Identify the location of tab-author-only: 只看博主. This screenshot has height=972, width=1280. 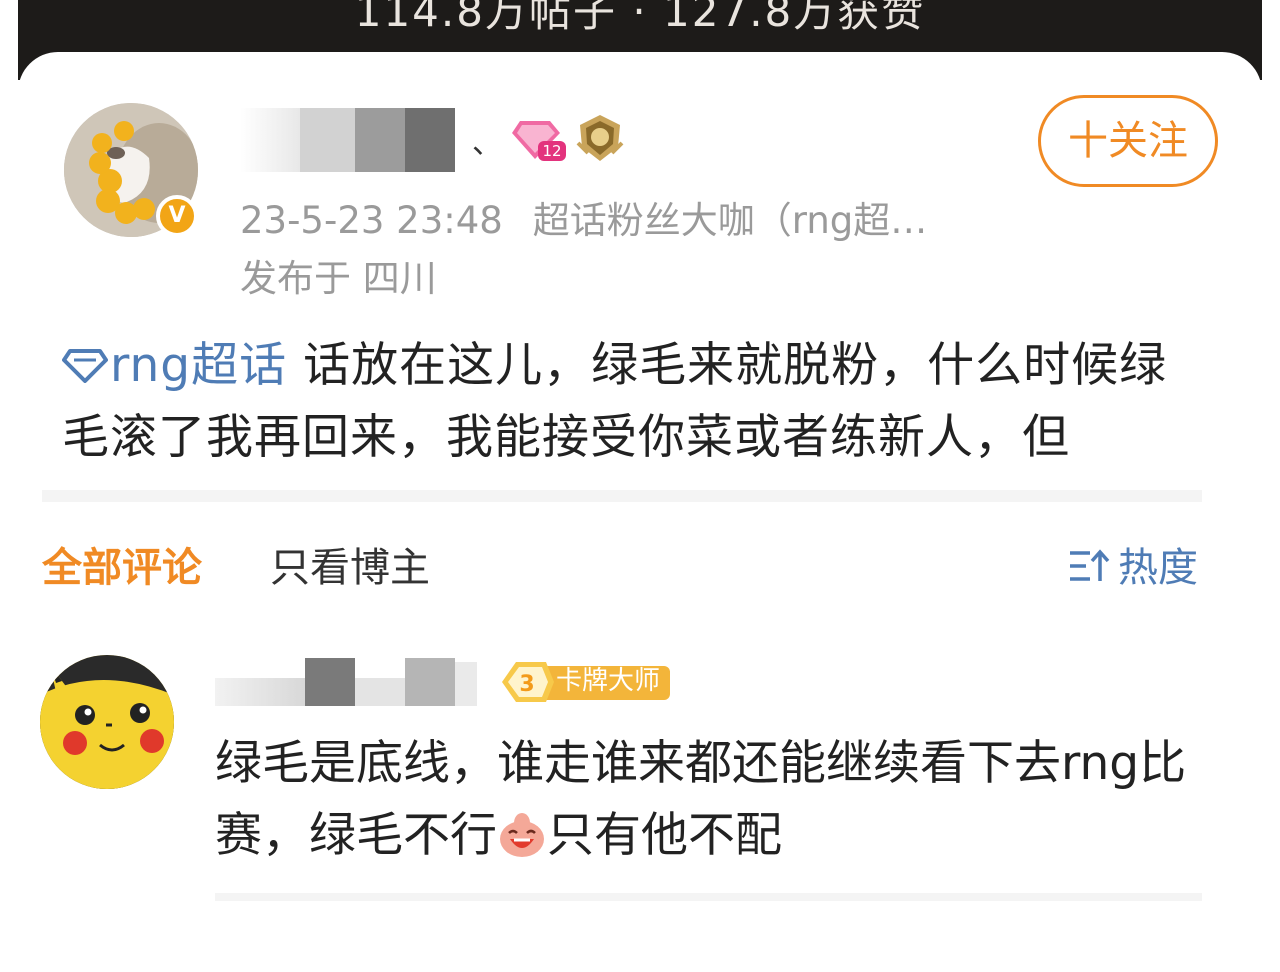
(350, 564).